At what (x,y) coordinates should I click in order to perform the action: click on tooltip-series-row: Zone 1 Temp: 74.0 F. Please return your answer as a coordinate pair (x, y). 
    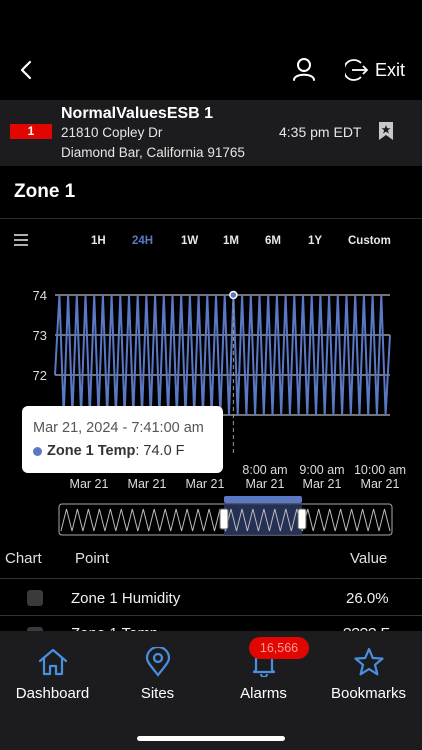
    Looking at the image, I should click on (109, 451).